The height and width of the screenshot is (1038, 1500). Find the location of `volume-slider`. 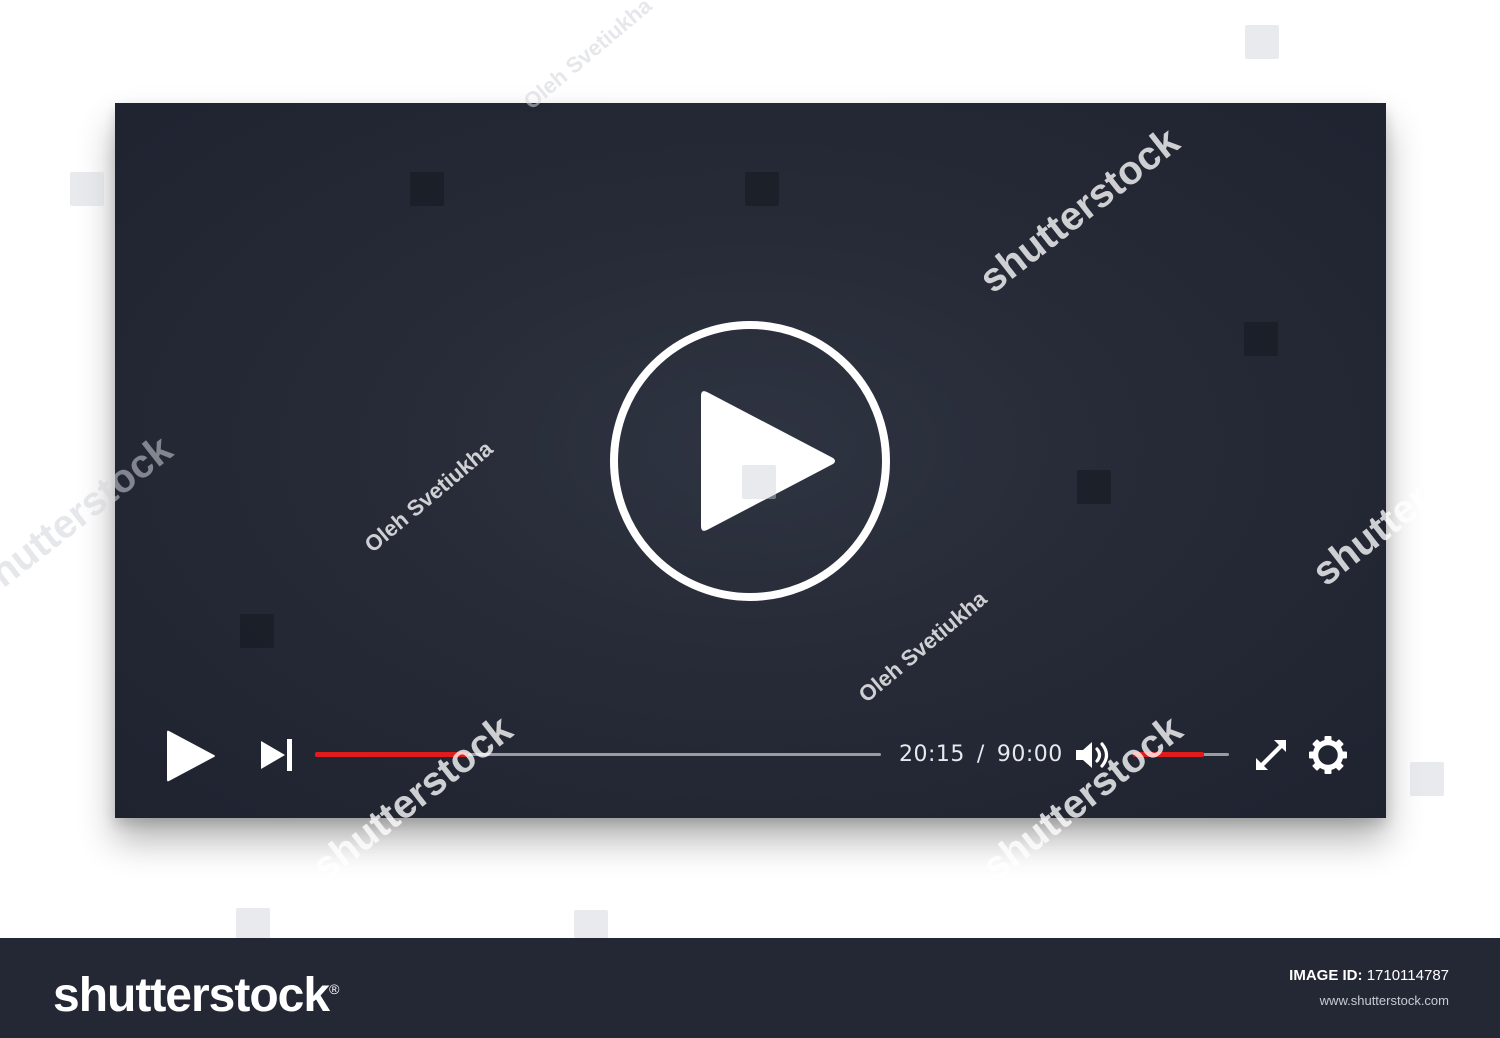

volume-slider is located at coordinates (1181, 755).